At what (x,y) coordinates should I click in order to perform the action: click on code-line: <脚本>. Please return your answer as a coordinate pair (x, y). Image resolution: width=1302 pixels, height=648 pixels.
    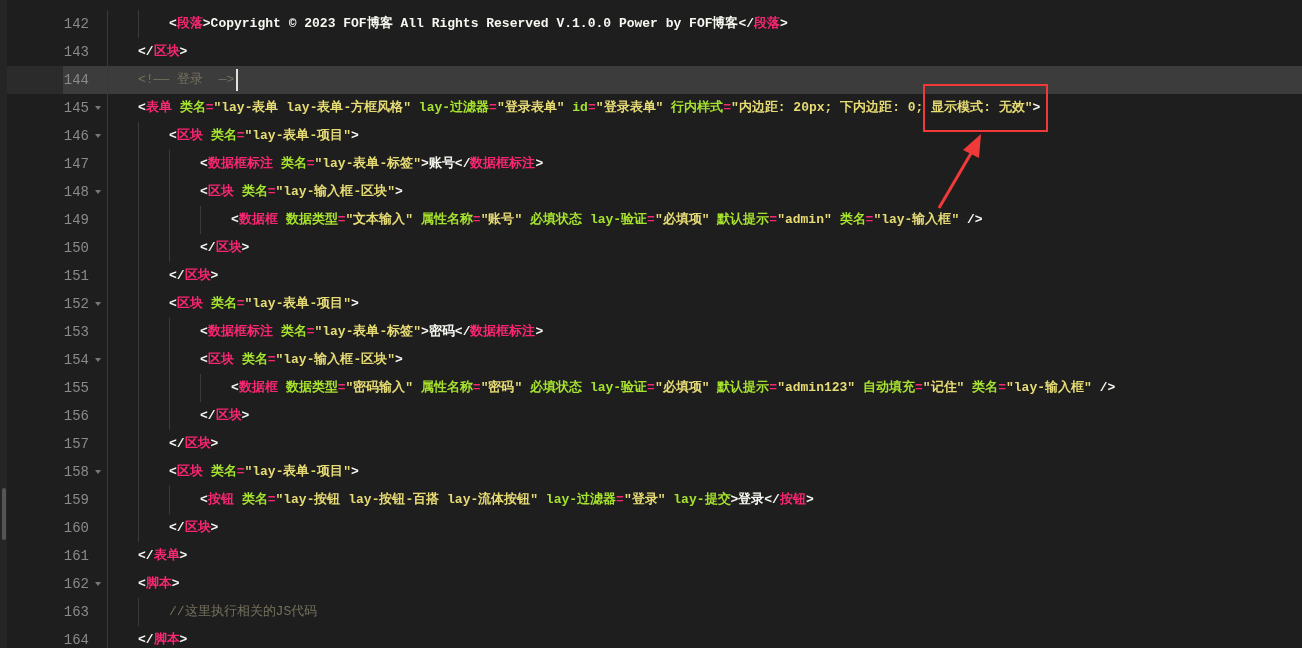
    Looking at the image, I should click on (159, 584).